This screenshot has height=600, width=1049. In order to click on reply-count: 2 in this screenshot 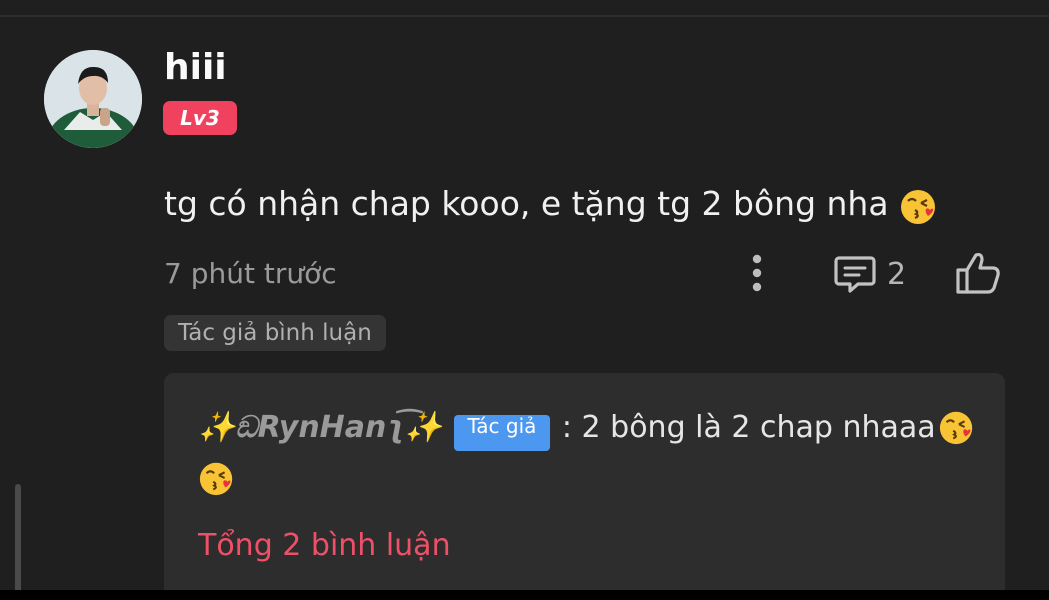, I will do `click(897, 274)`.